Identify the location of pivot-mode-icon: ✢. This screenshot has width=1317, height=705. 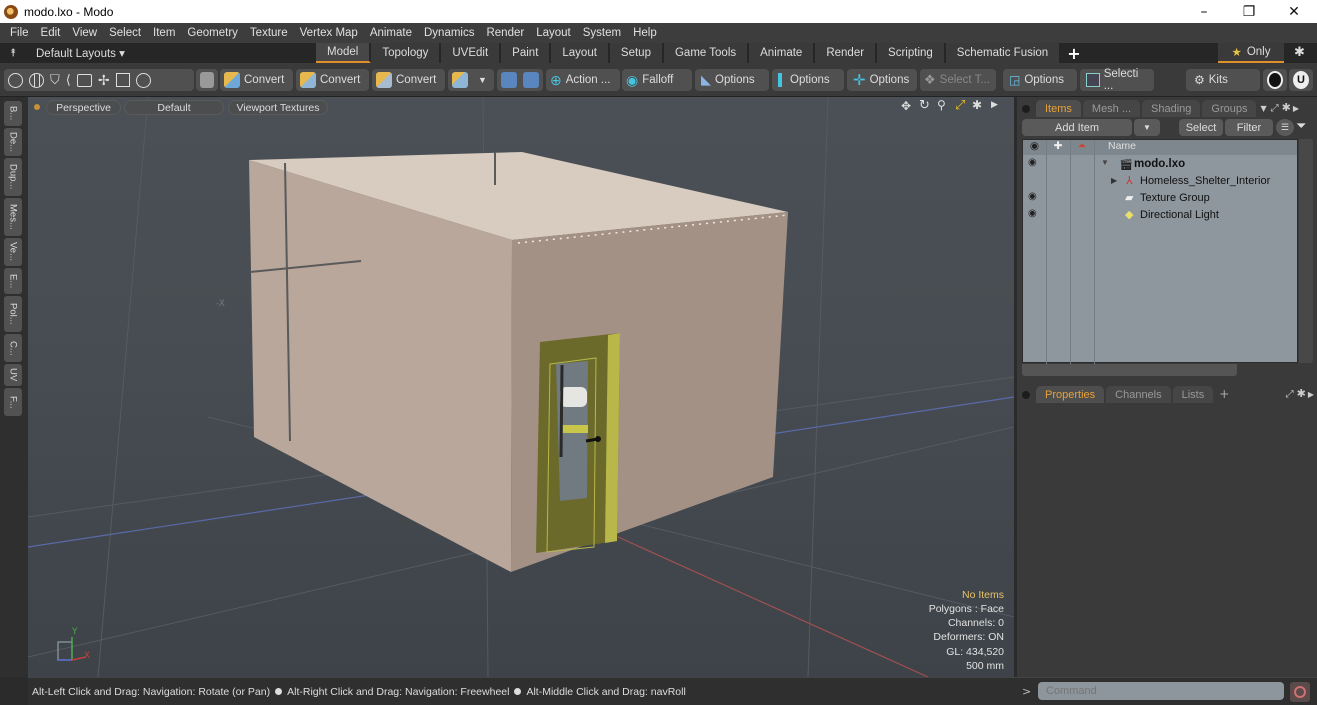
(104, 80).